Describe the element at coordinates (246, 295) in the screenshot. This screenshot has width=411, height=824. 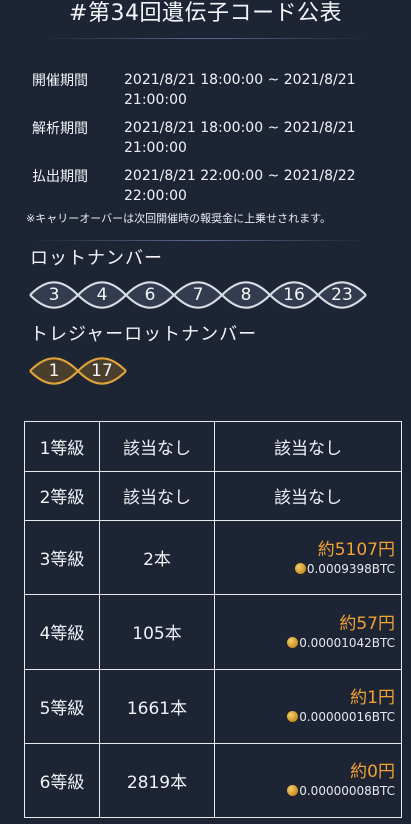
I see `lot-number: 8` at that location.